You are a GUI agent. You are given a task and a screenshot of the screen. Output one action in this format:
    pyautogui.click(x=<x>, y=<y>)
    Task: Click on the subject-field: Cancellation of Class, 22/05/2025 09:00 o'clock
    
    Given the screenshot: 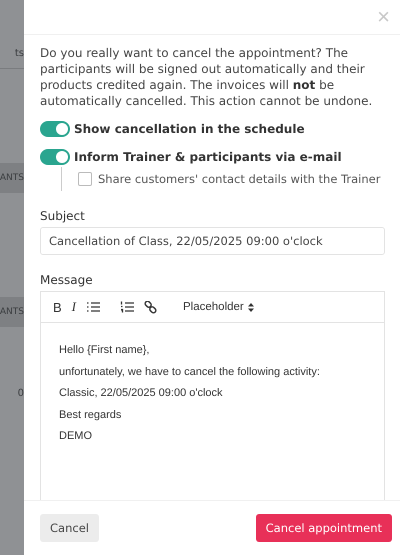 What is the action you would take?
    pyautogui.click(x=212, y=241)
    